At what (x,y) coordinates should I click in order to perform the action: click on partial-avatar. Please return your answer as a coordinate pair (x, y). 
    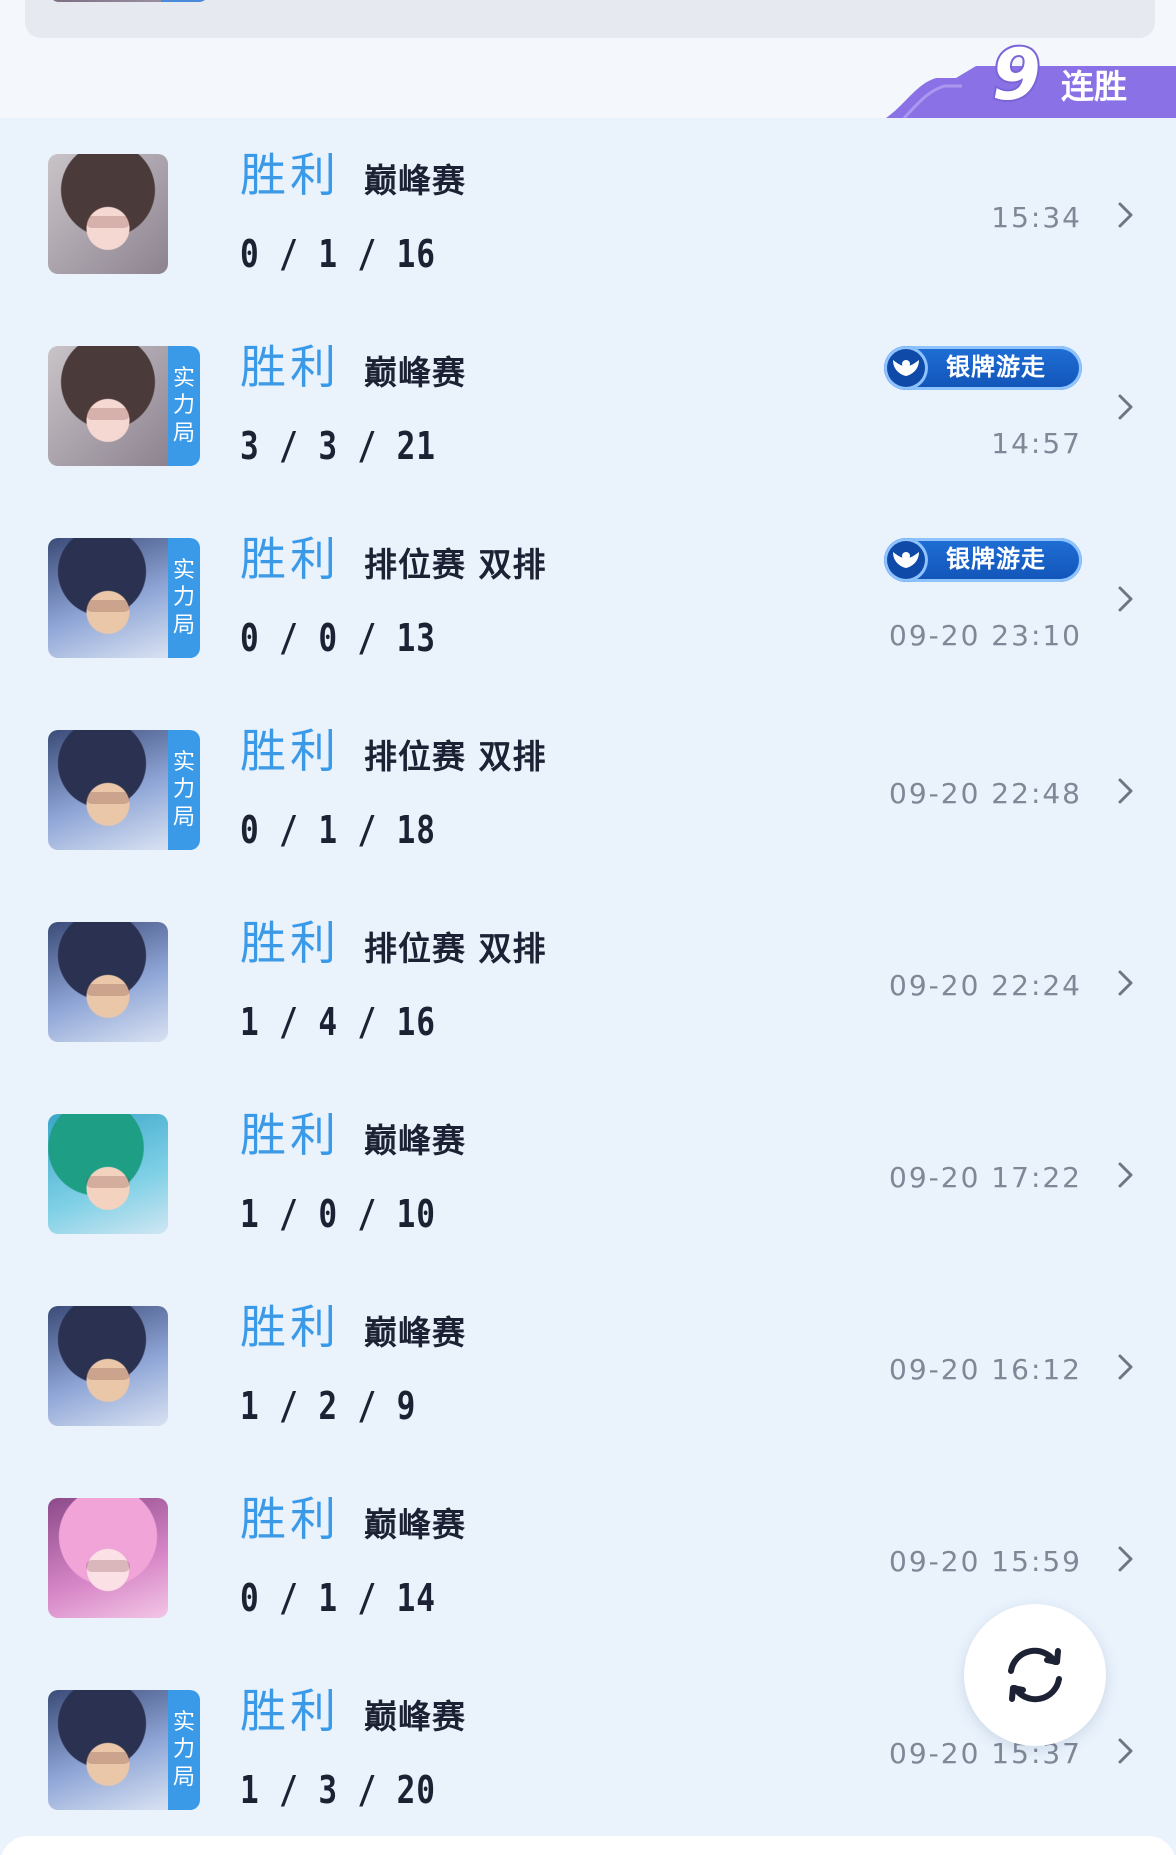
    Looking at the image, I should click on (129, 1).